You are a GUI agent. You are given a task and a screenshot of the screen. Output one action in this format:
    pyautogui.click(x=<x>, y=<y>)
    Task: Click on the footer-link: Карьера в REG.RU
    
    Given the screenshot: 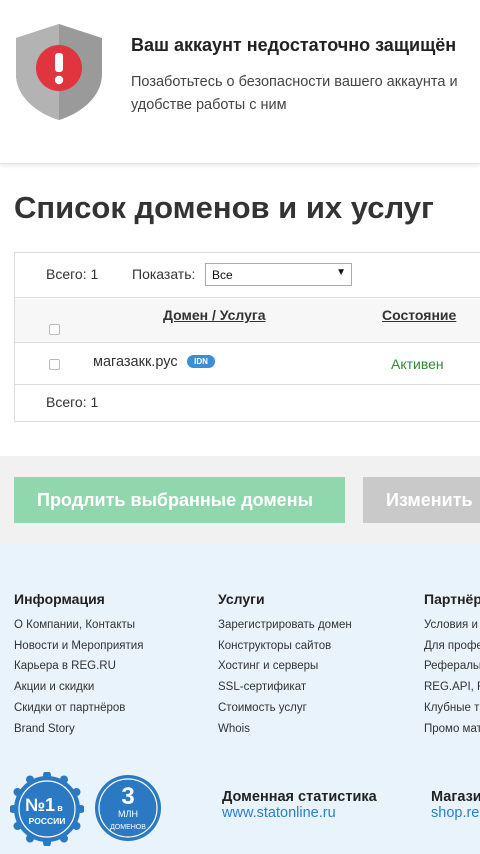 What is the action you would take?
    pyautogui.click(x=78, y=666)
    